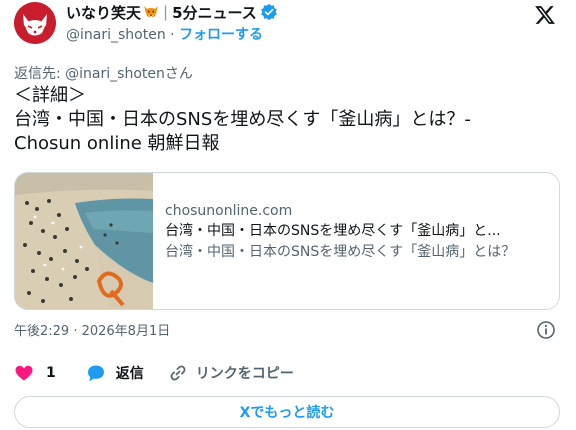 Image resolution: width=576 pixels, height=430 pixels. I want to click on fox-avatar-icon, so click(35, 23).